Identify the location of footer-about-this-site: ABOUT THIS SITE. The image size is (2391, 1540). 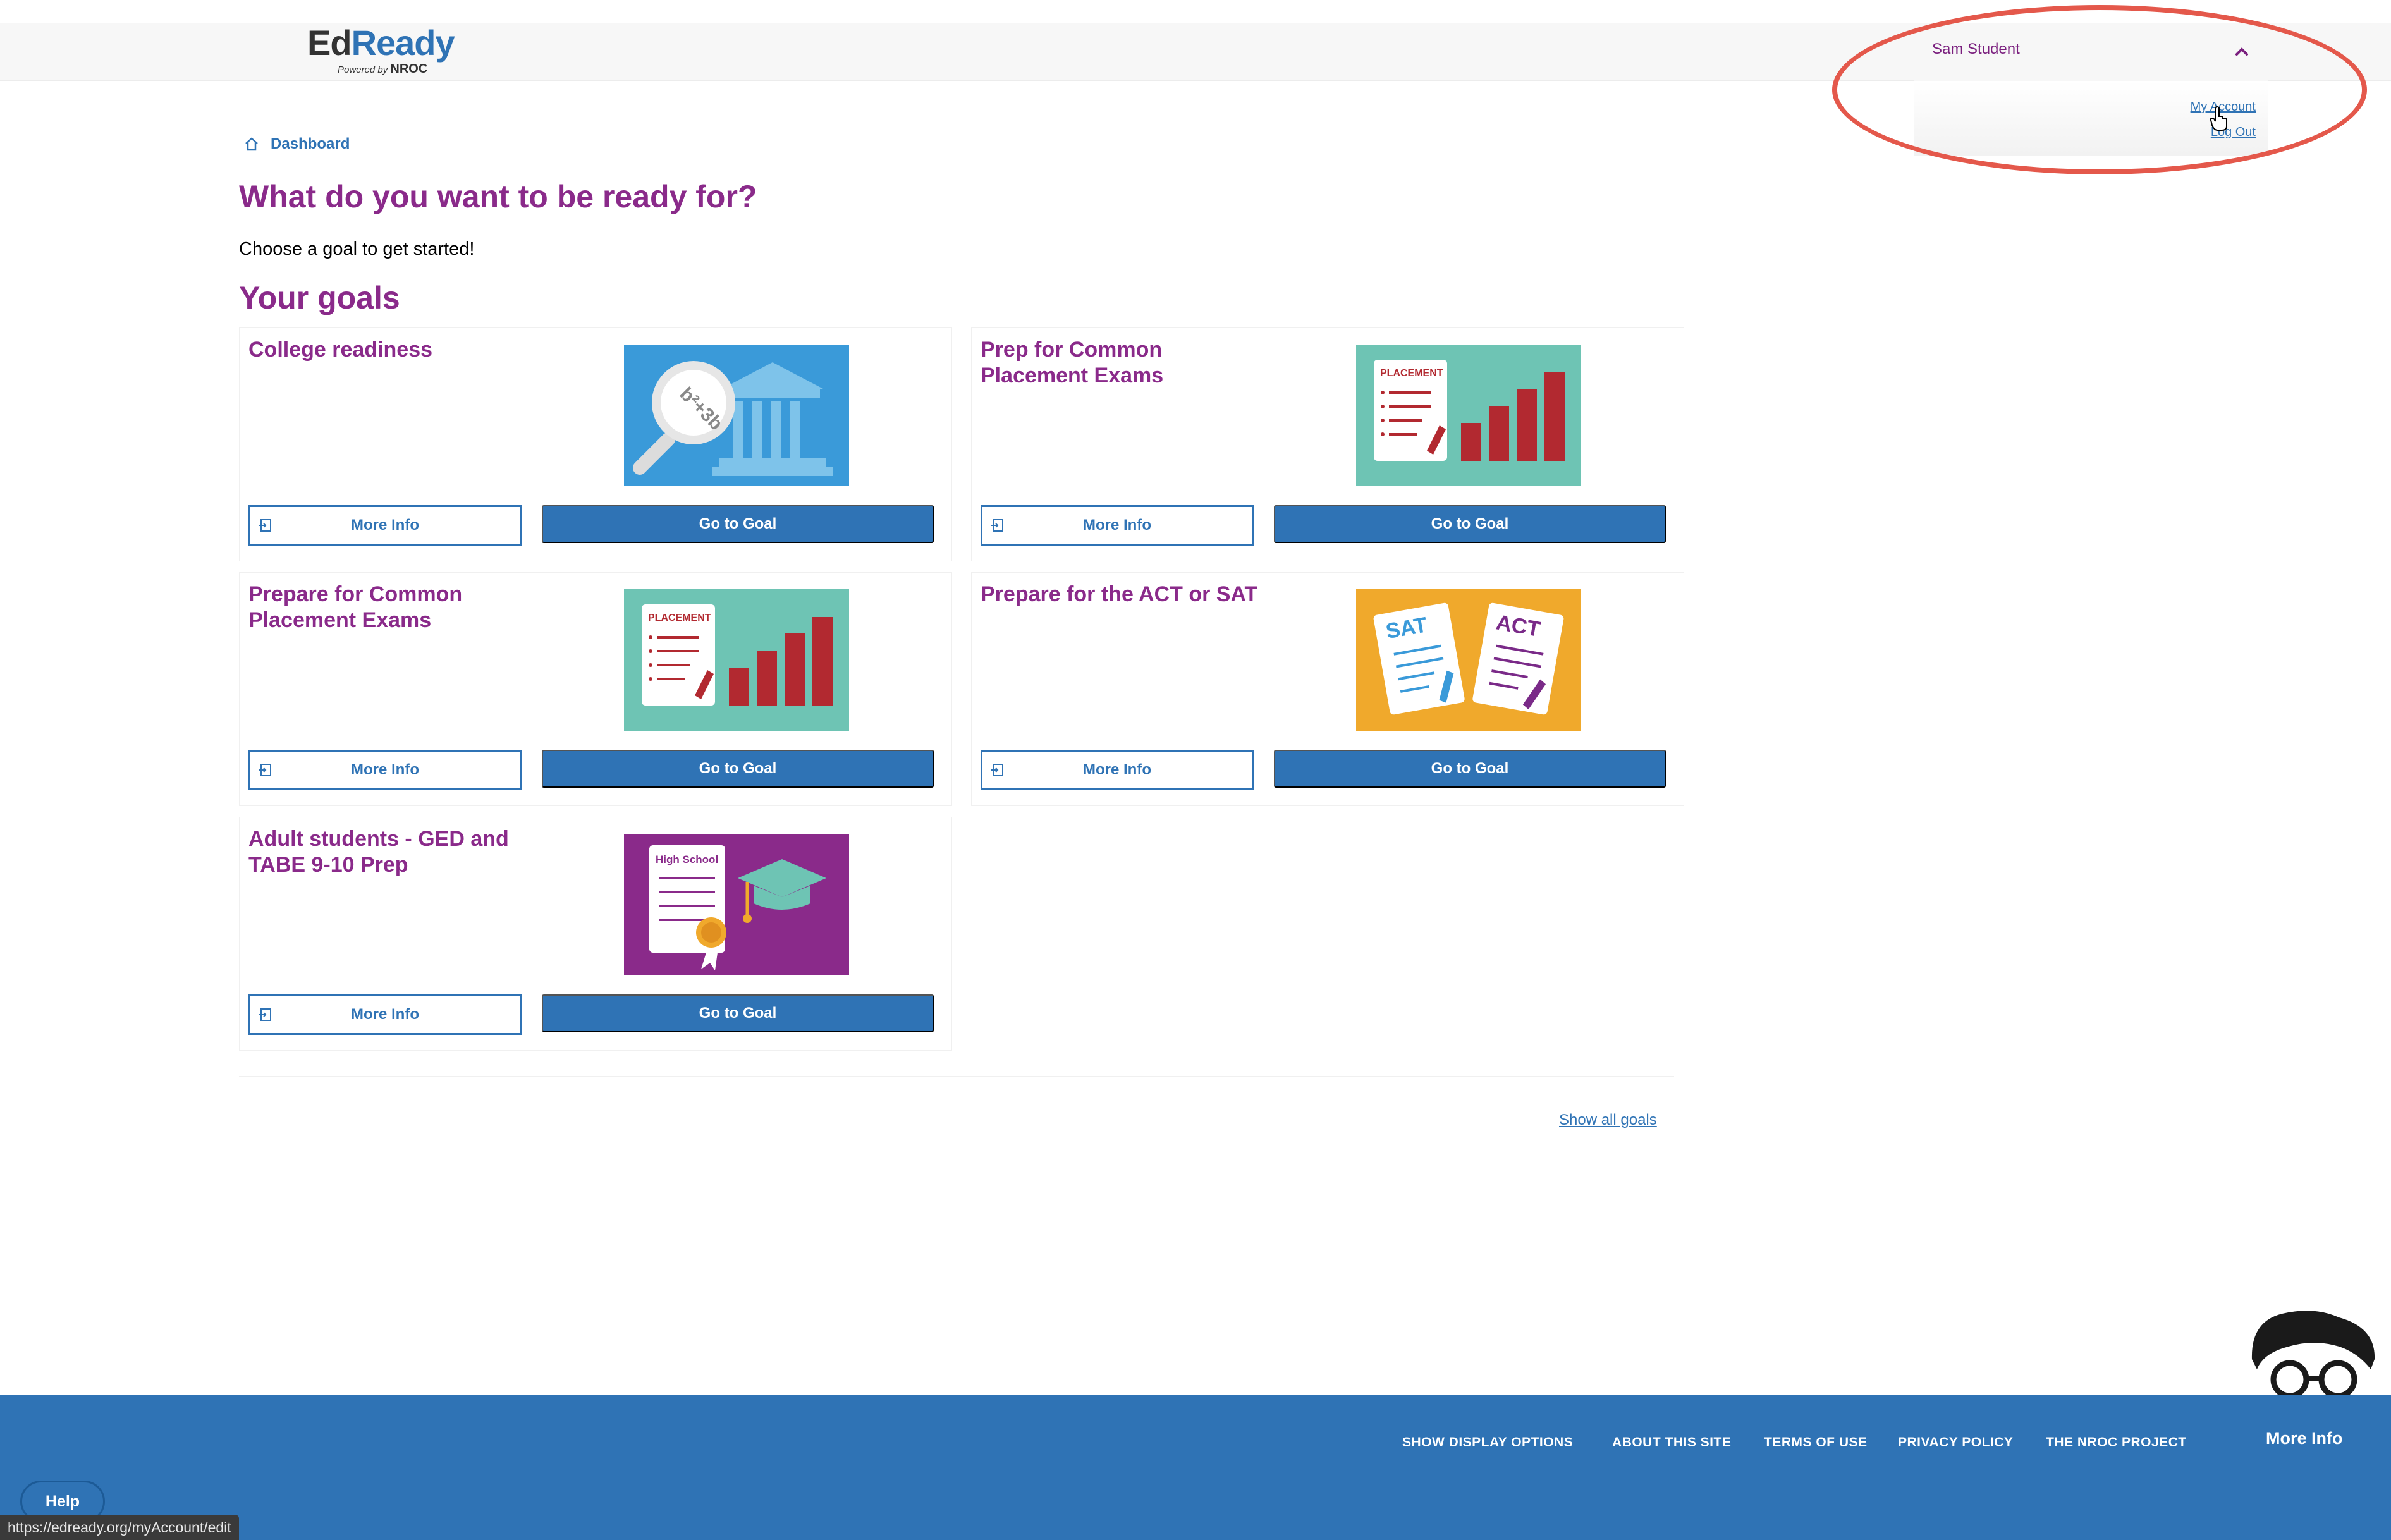
(1672, 1442).